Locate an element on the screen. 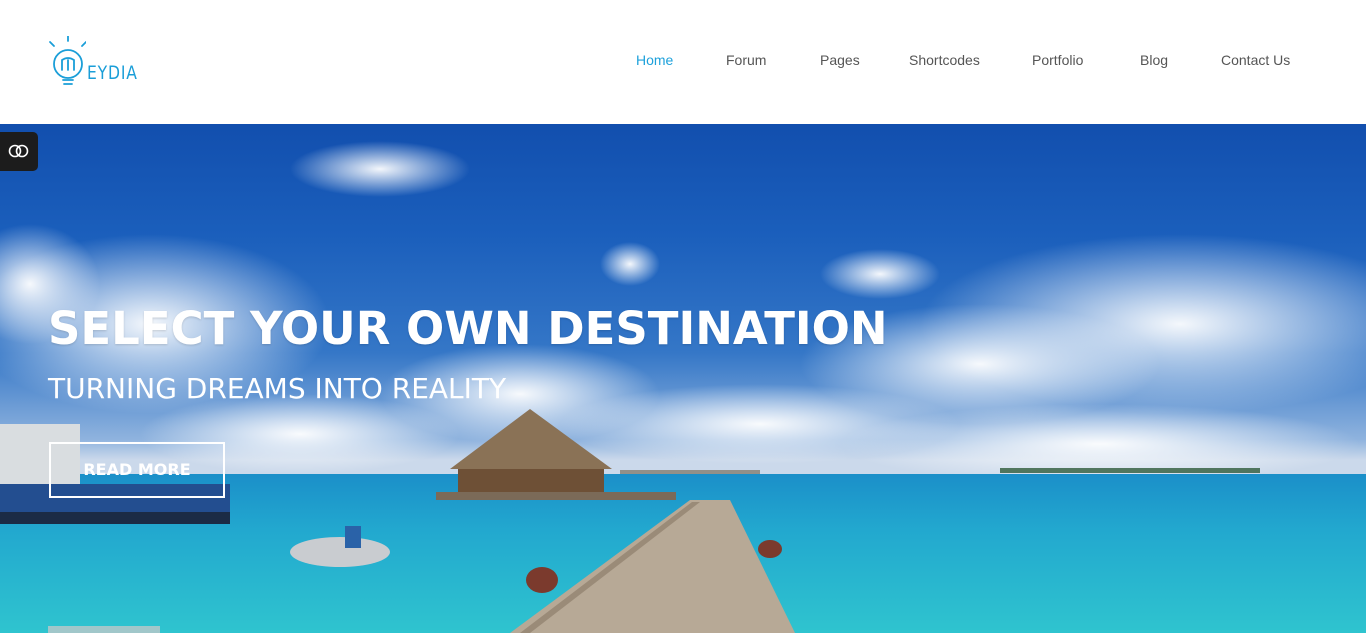 The height and width of the screenshot is (633, 1366). nav-shortcodes: Shortcodes is located at coordinates (944, 60).